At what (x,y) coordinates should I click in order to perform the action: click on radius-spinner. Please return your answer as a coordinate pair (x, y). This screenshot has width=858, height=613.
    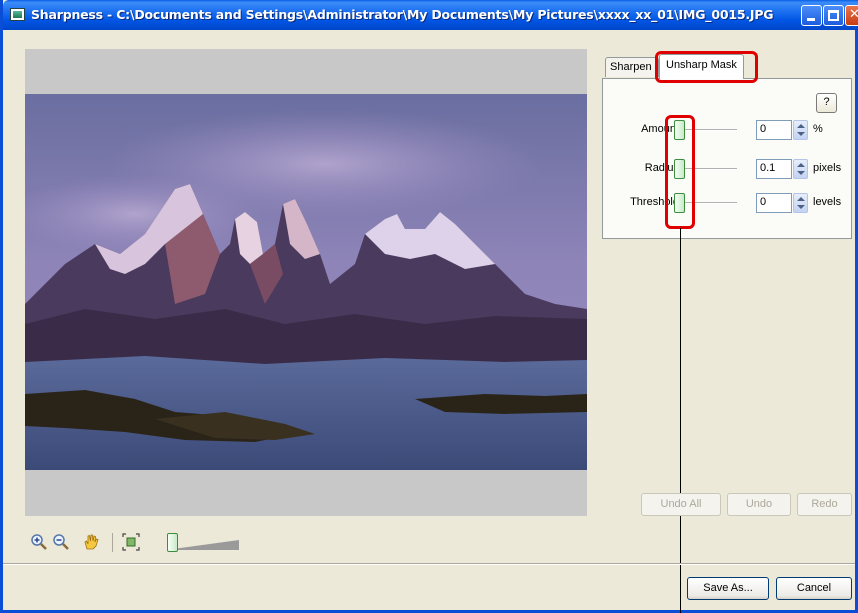
    Looking at the image, I should click on (800, 169).